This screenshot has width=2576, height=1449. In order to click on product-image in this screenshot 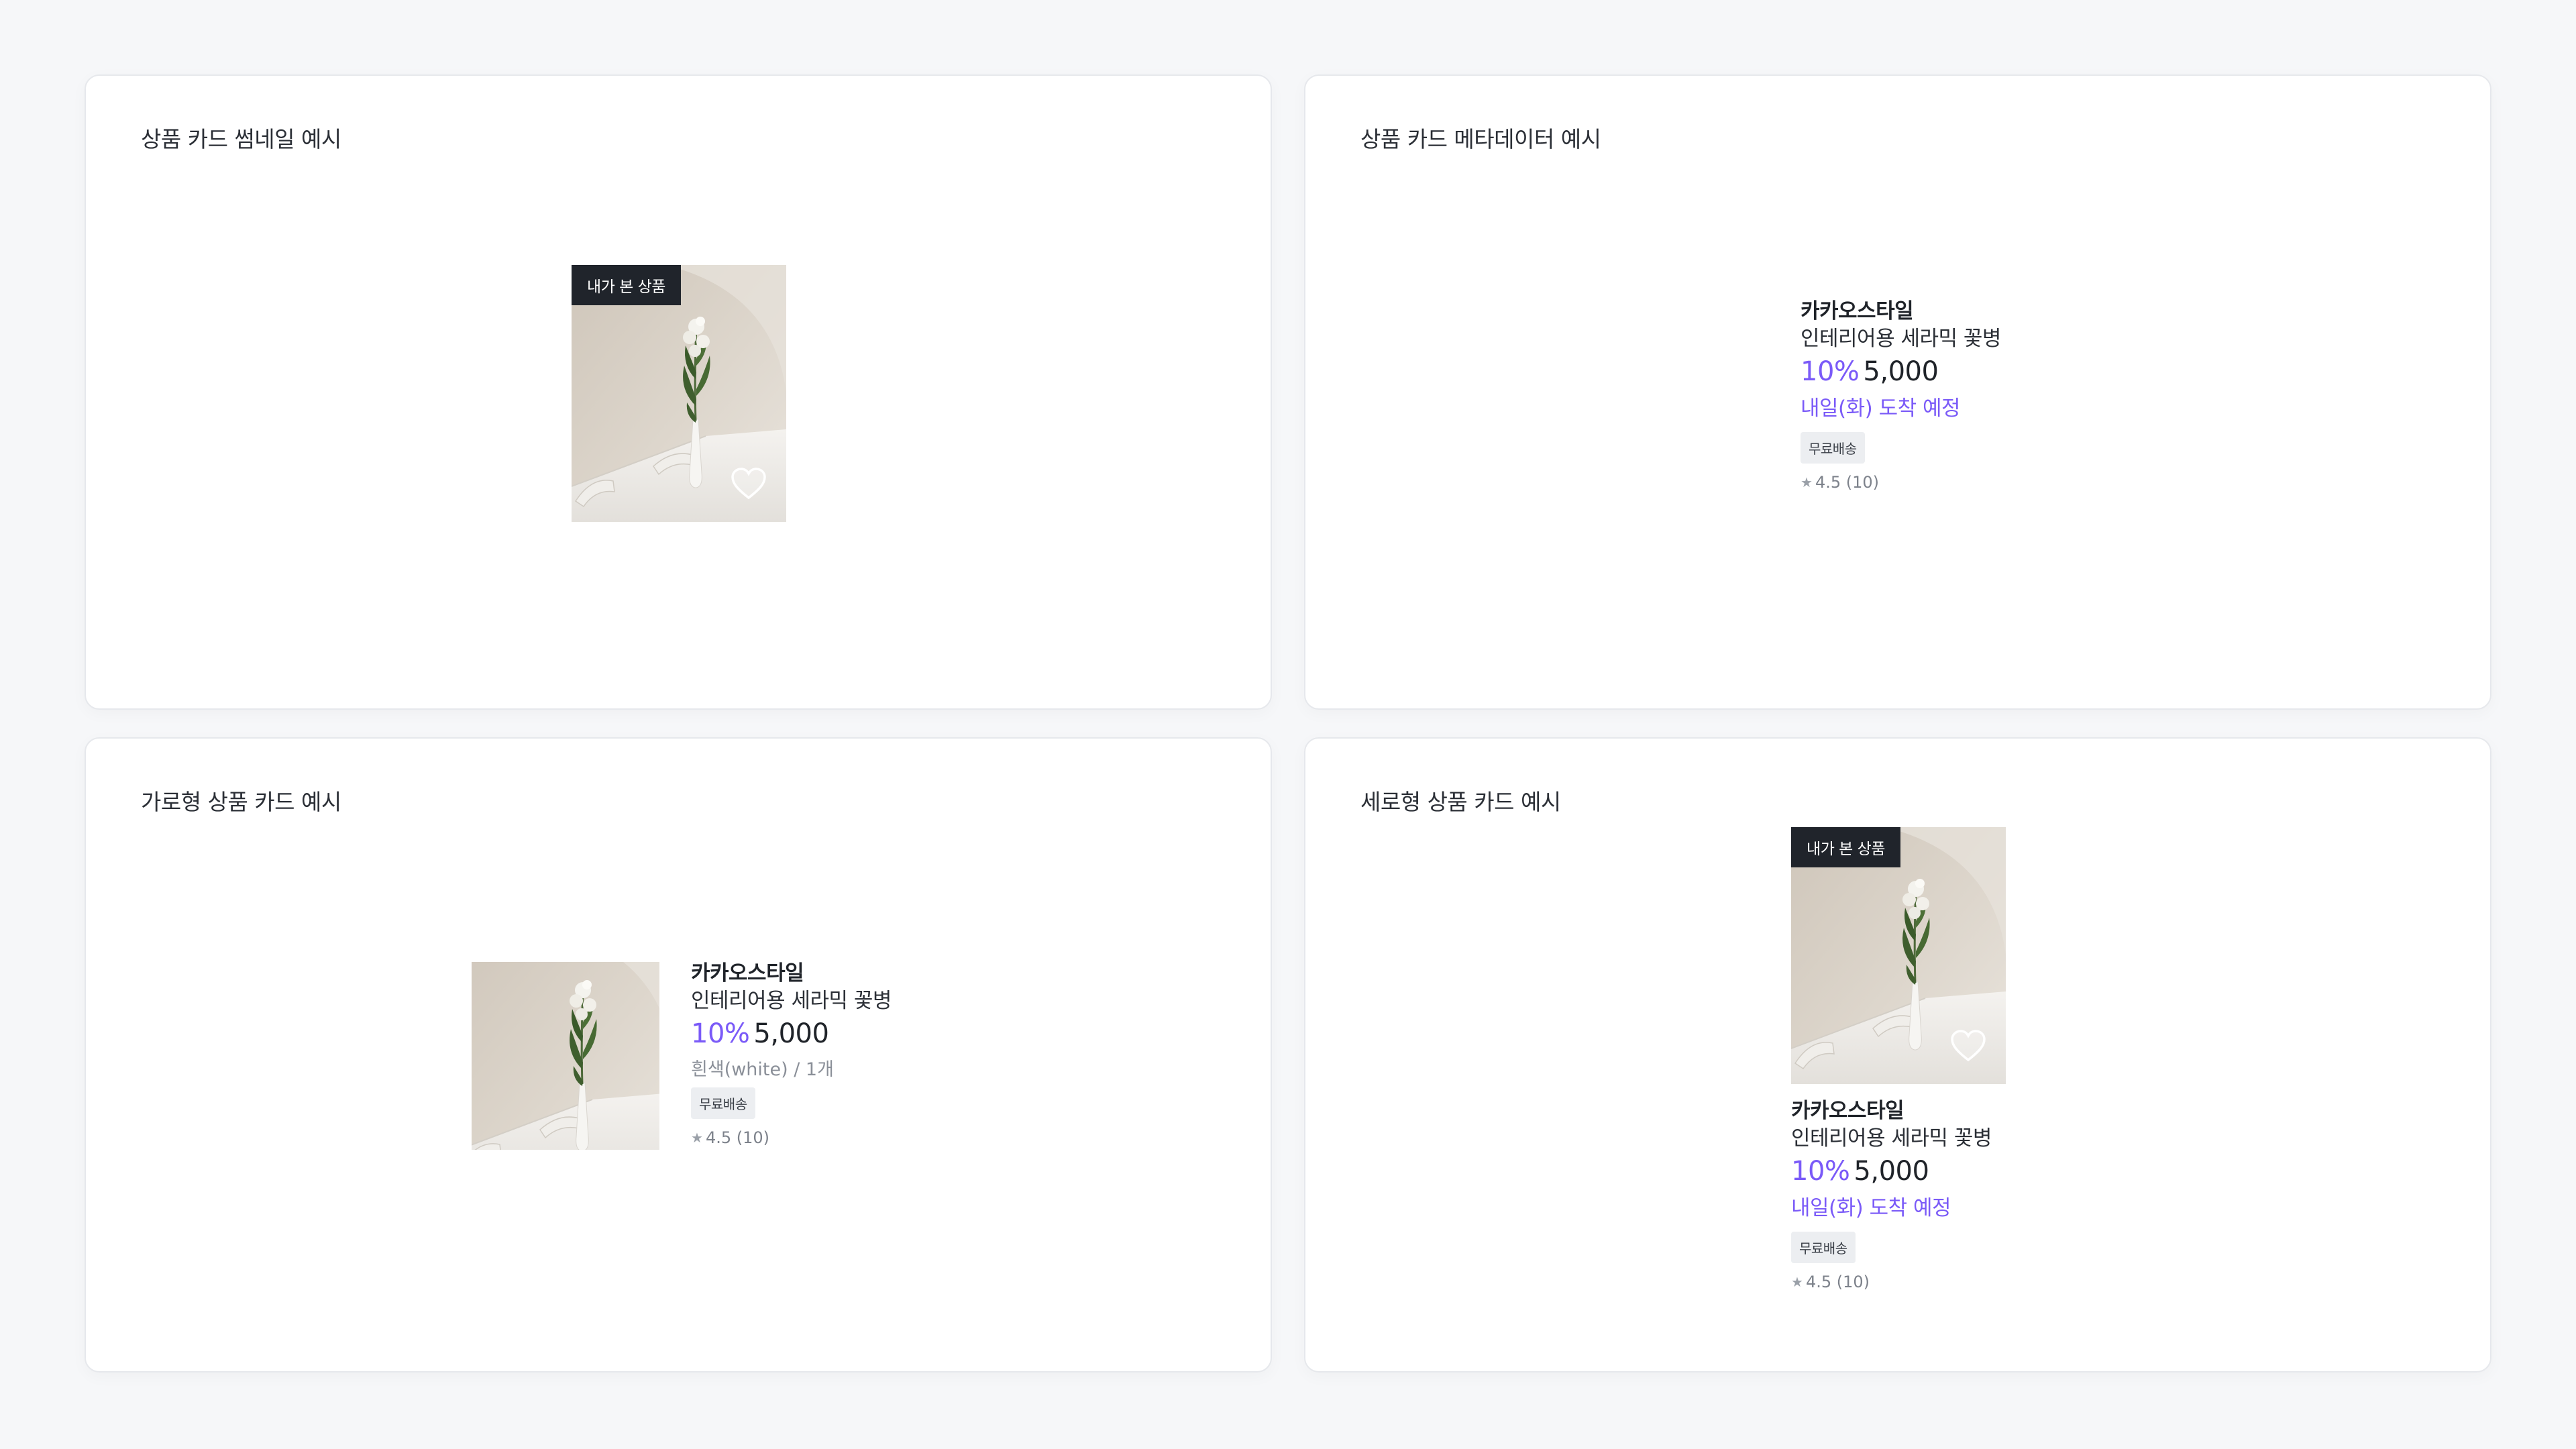, I will do `click(565, 1056)`.